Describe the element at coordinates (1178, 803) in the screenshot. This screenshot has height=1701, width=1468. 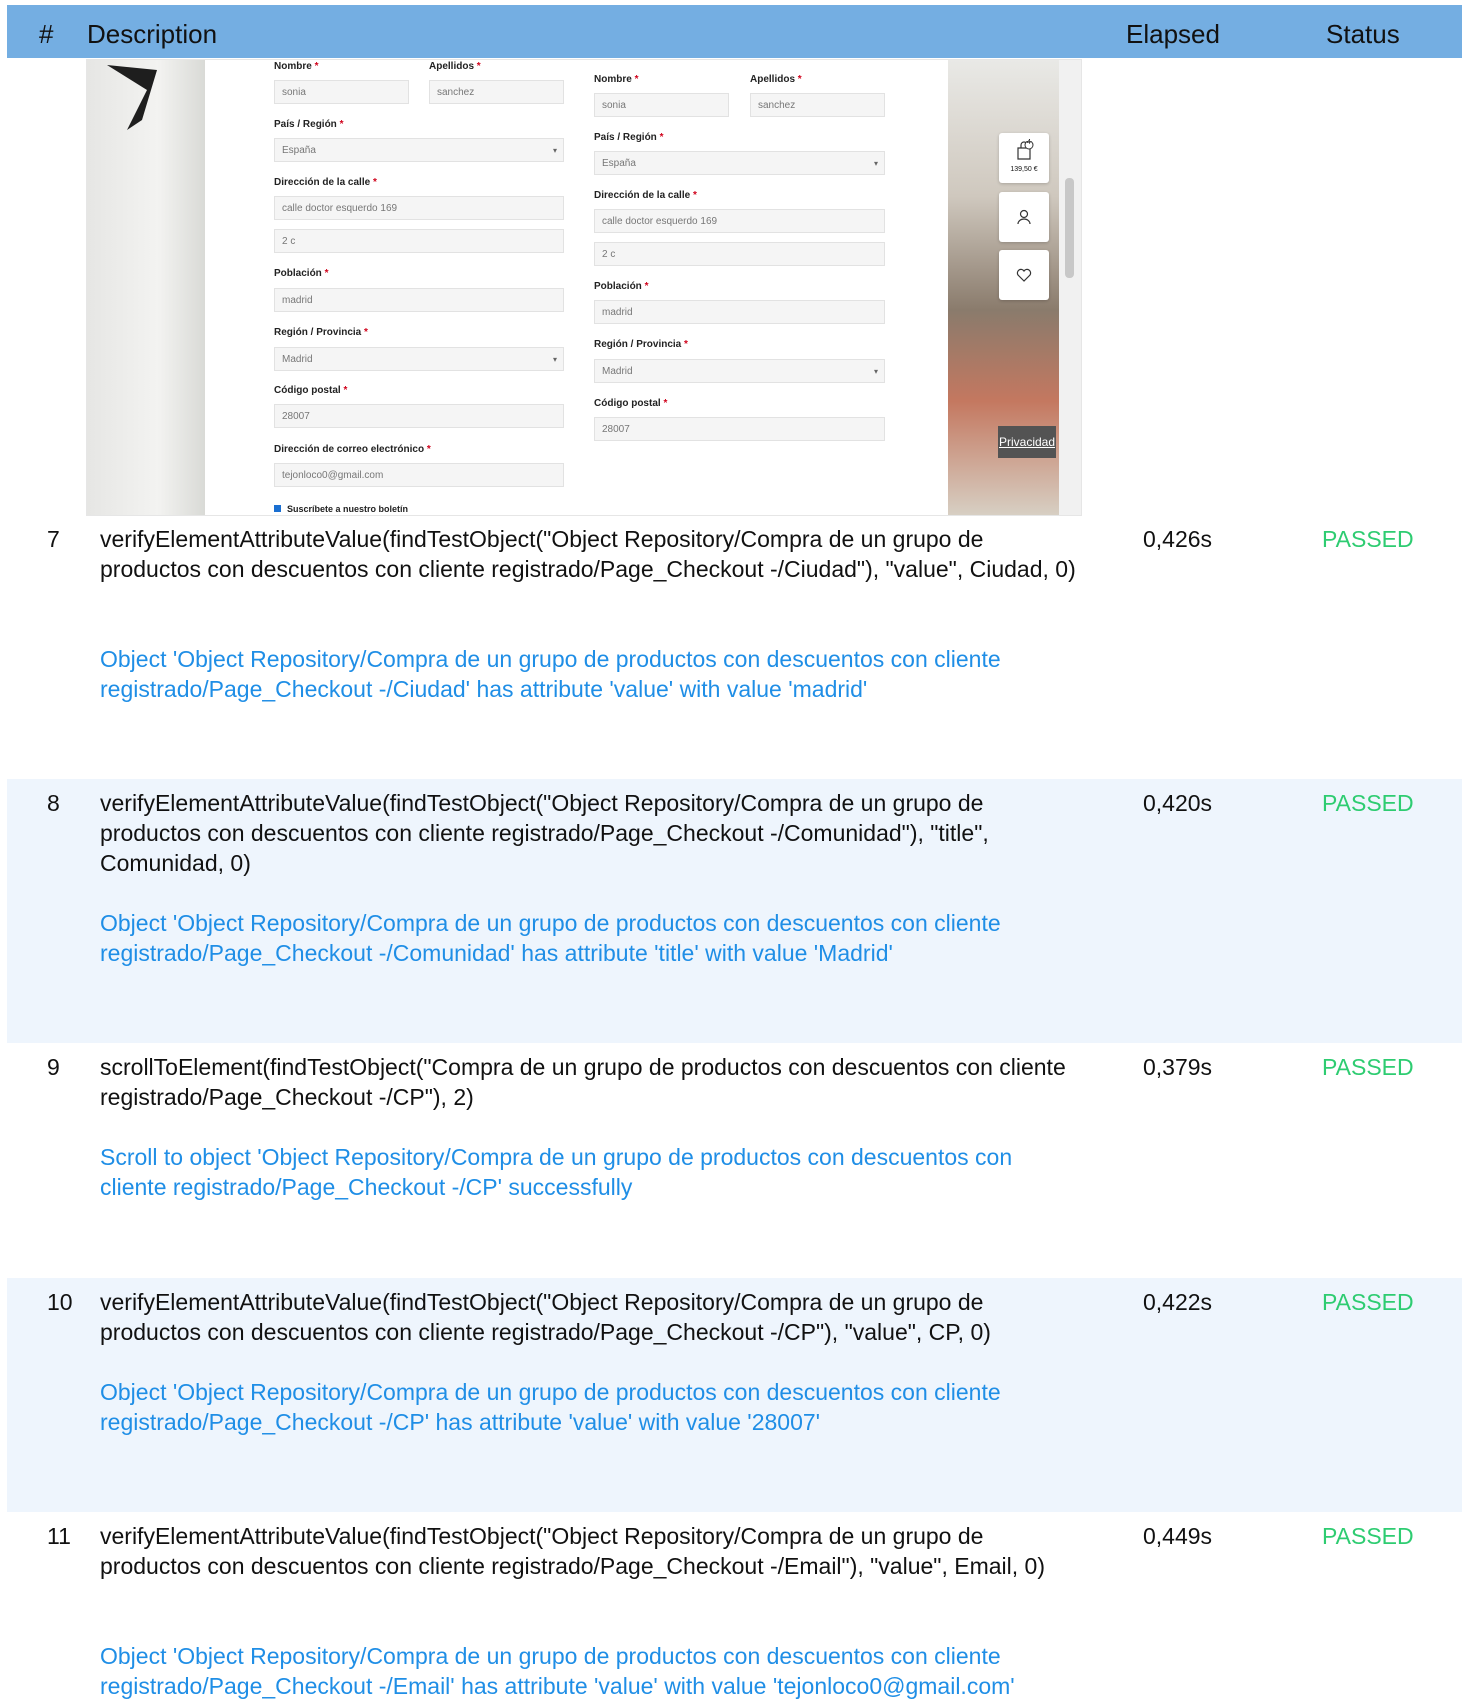
I see `step-elapsed: 0,420s` at that location.